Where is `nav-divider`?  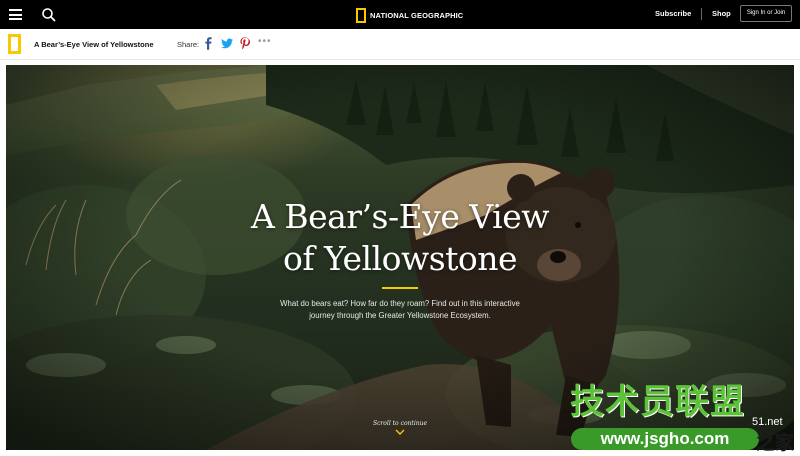
nav-divider is located at coordinates (701, 14).